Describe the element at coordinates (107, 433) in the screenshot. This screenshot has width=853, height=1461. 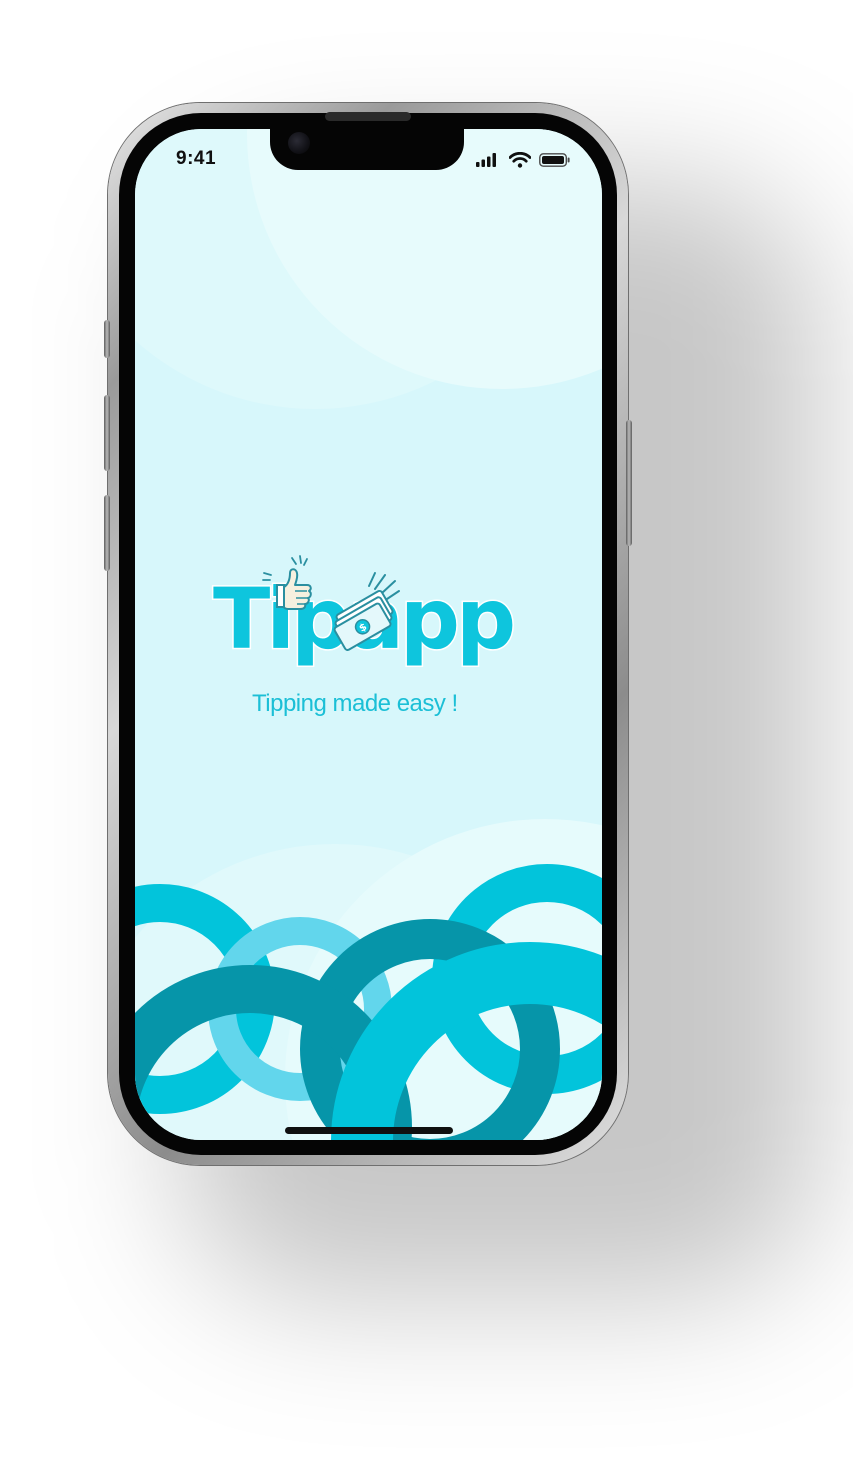
I see `volume-up-button` at that location.